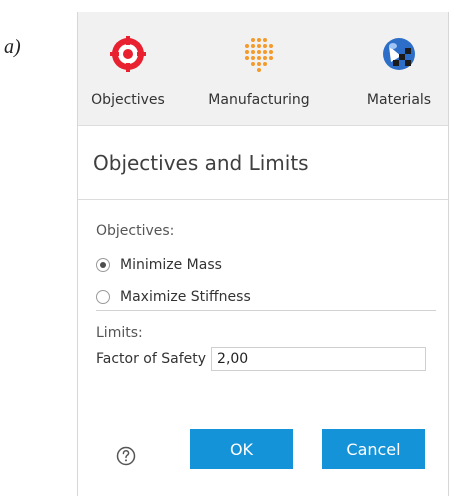 The height and width of the screenshot is (496, 454). What do you see at coordinates (201, 163) in the screenshot?
I see `panel-title: Objectives and Limits` at bounding box center [201, 163].